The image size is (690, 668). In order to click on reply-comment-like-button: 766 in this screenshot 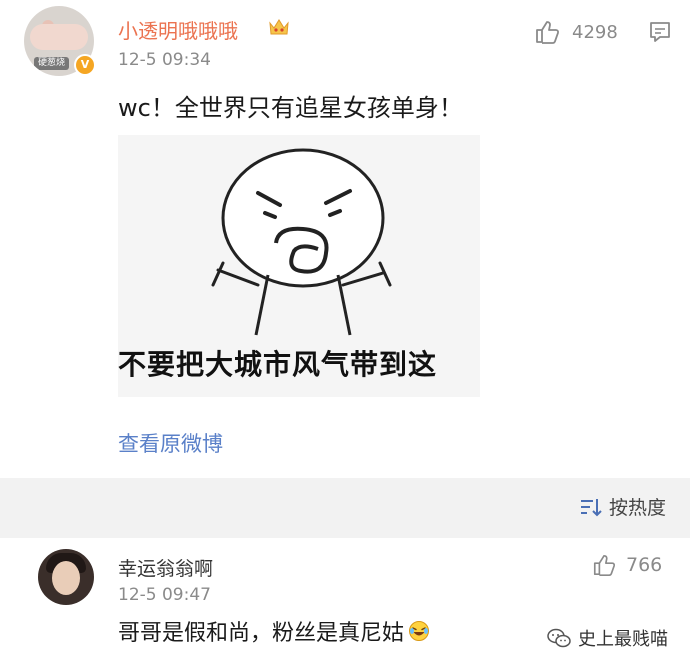, I will do `click(627, 565)`.